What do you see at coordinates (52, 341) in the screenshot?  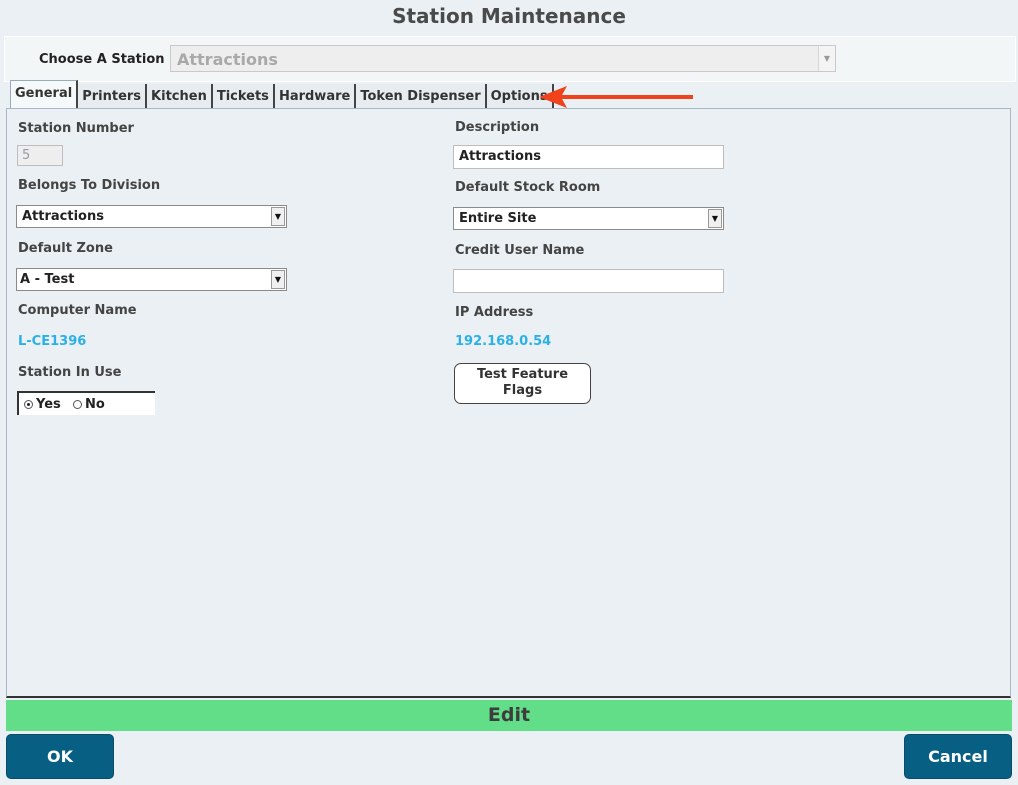 I see `computer-name-value: L-CE1396` at bounding box center [52, 341].